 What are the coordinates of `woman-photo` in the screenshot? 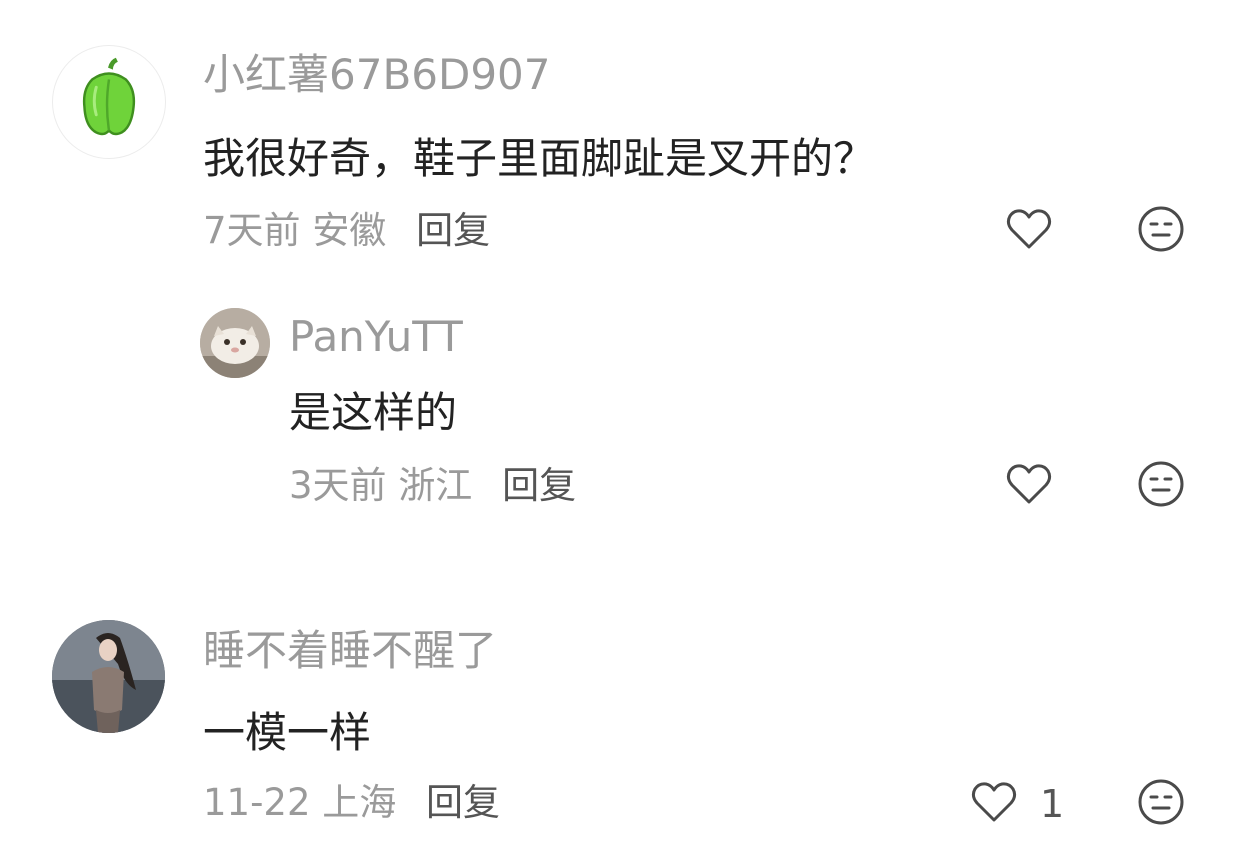 It's located at (108, 676).